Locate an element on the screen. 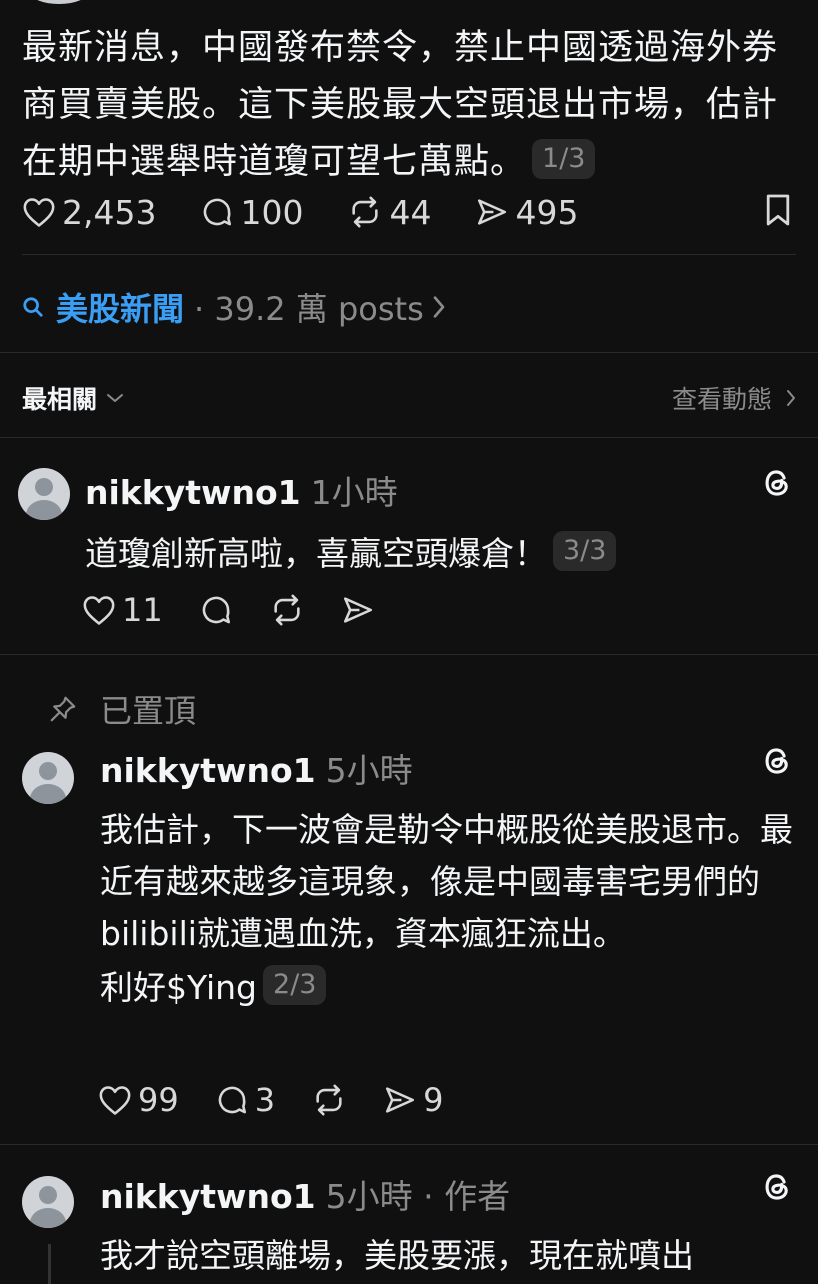  sort-row: 最相關 查看動態 is located at coordinates (409, 398).